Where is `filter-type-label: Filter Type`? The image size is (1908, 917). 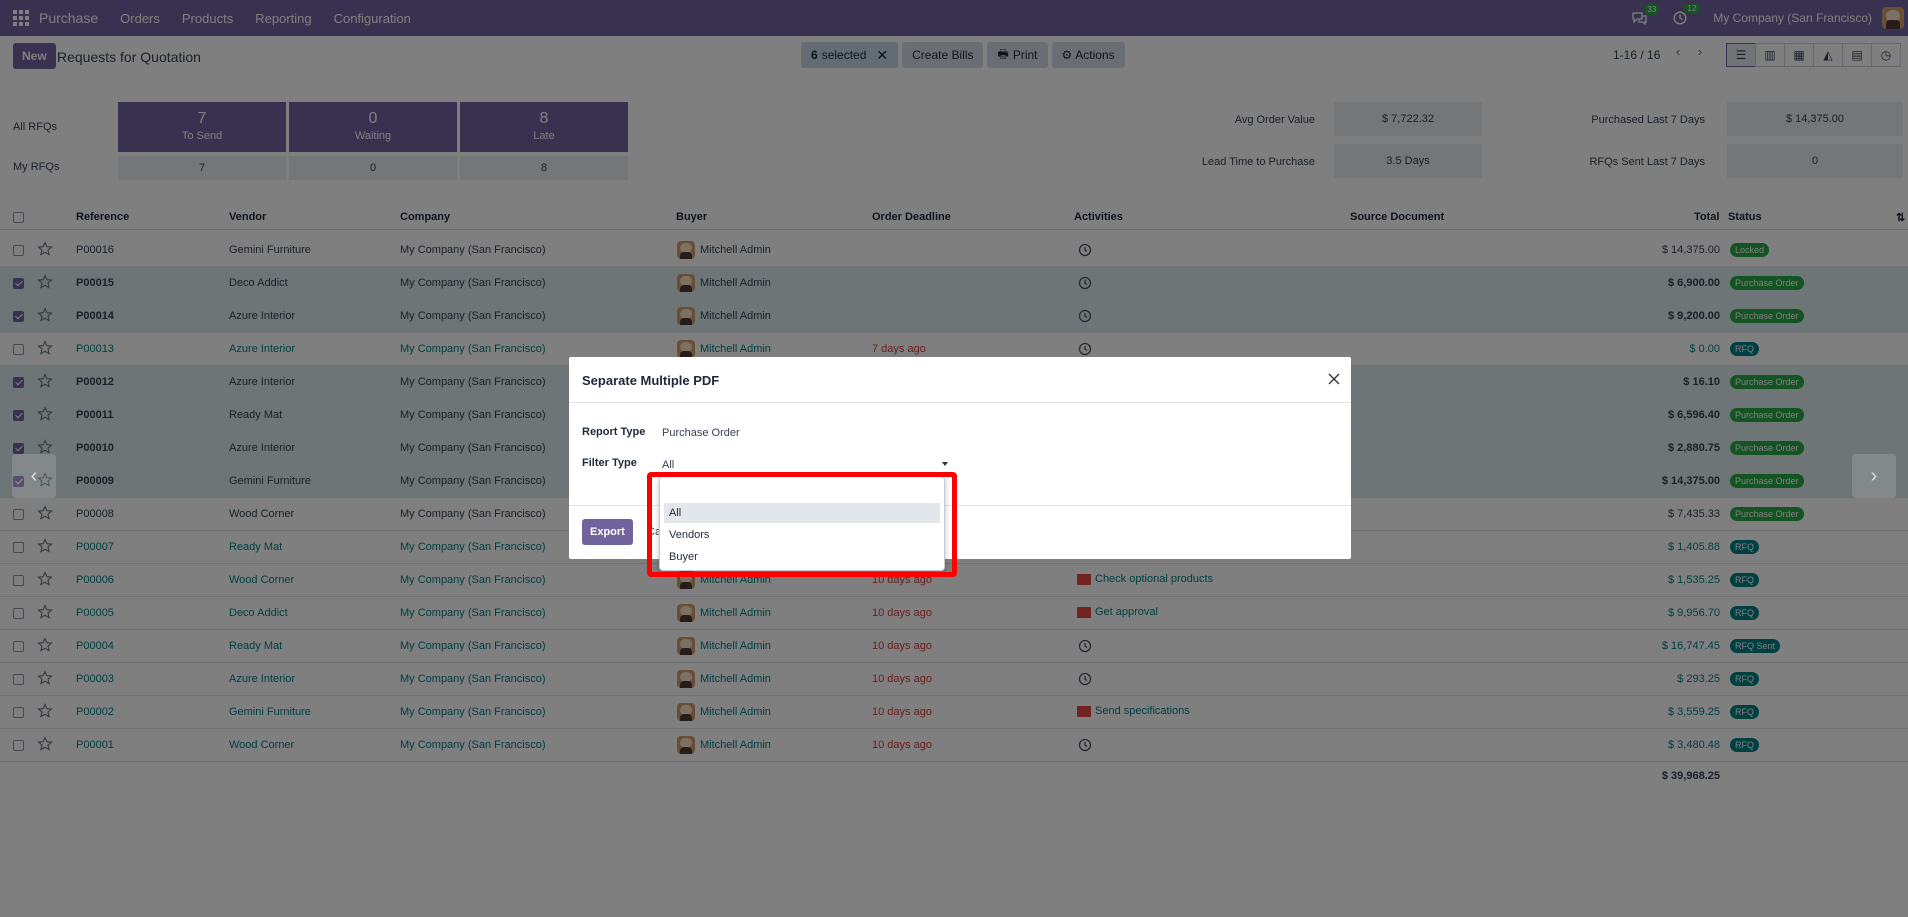 filter-type-label: Filter Type is located at coordinates (609, 463).